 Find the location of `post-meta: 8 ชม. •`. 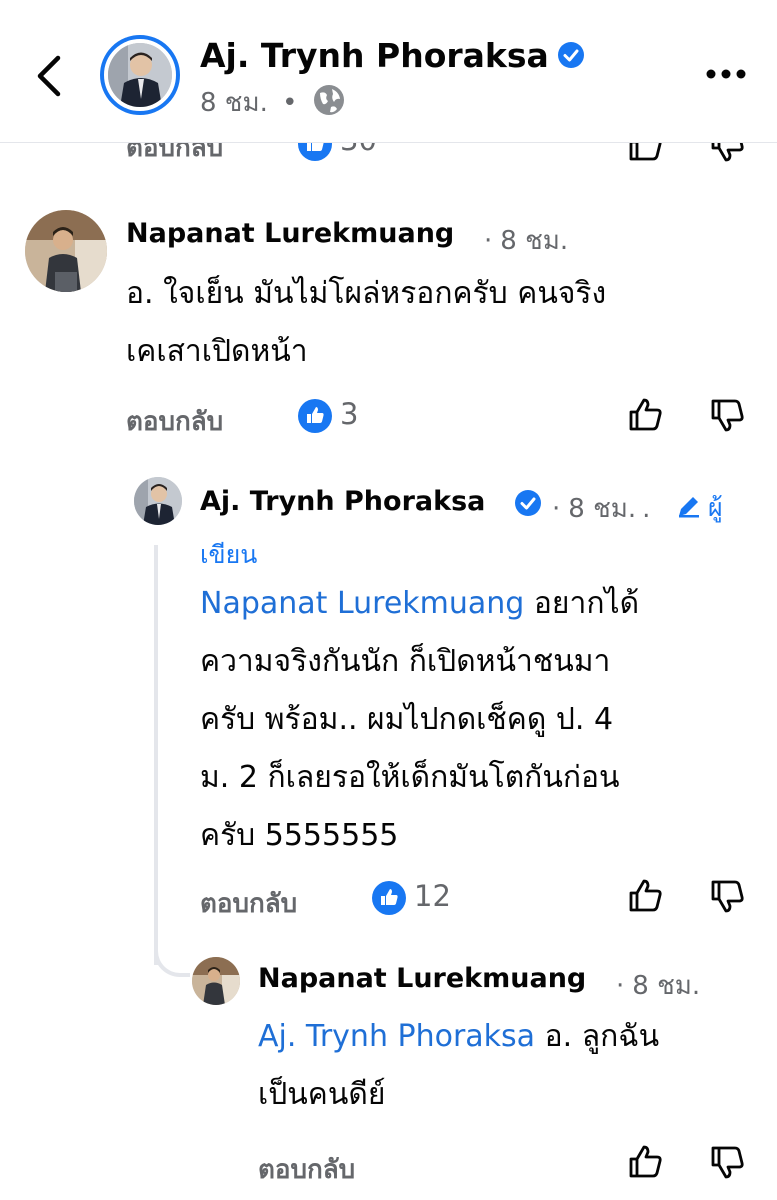

post-meta: 8 ชม. • is located at coordinates (273, 103).